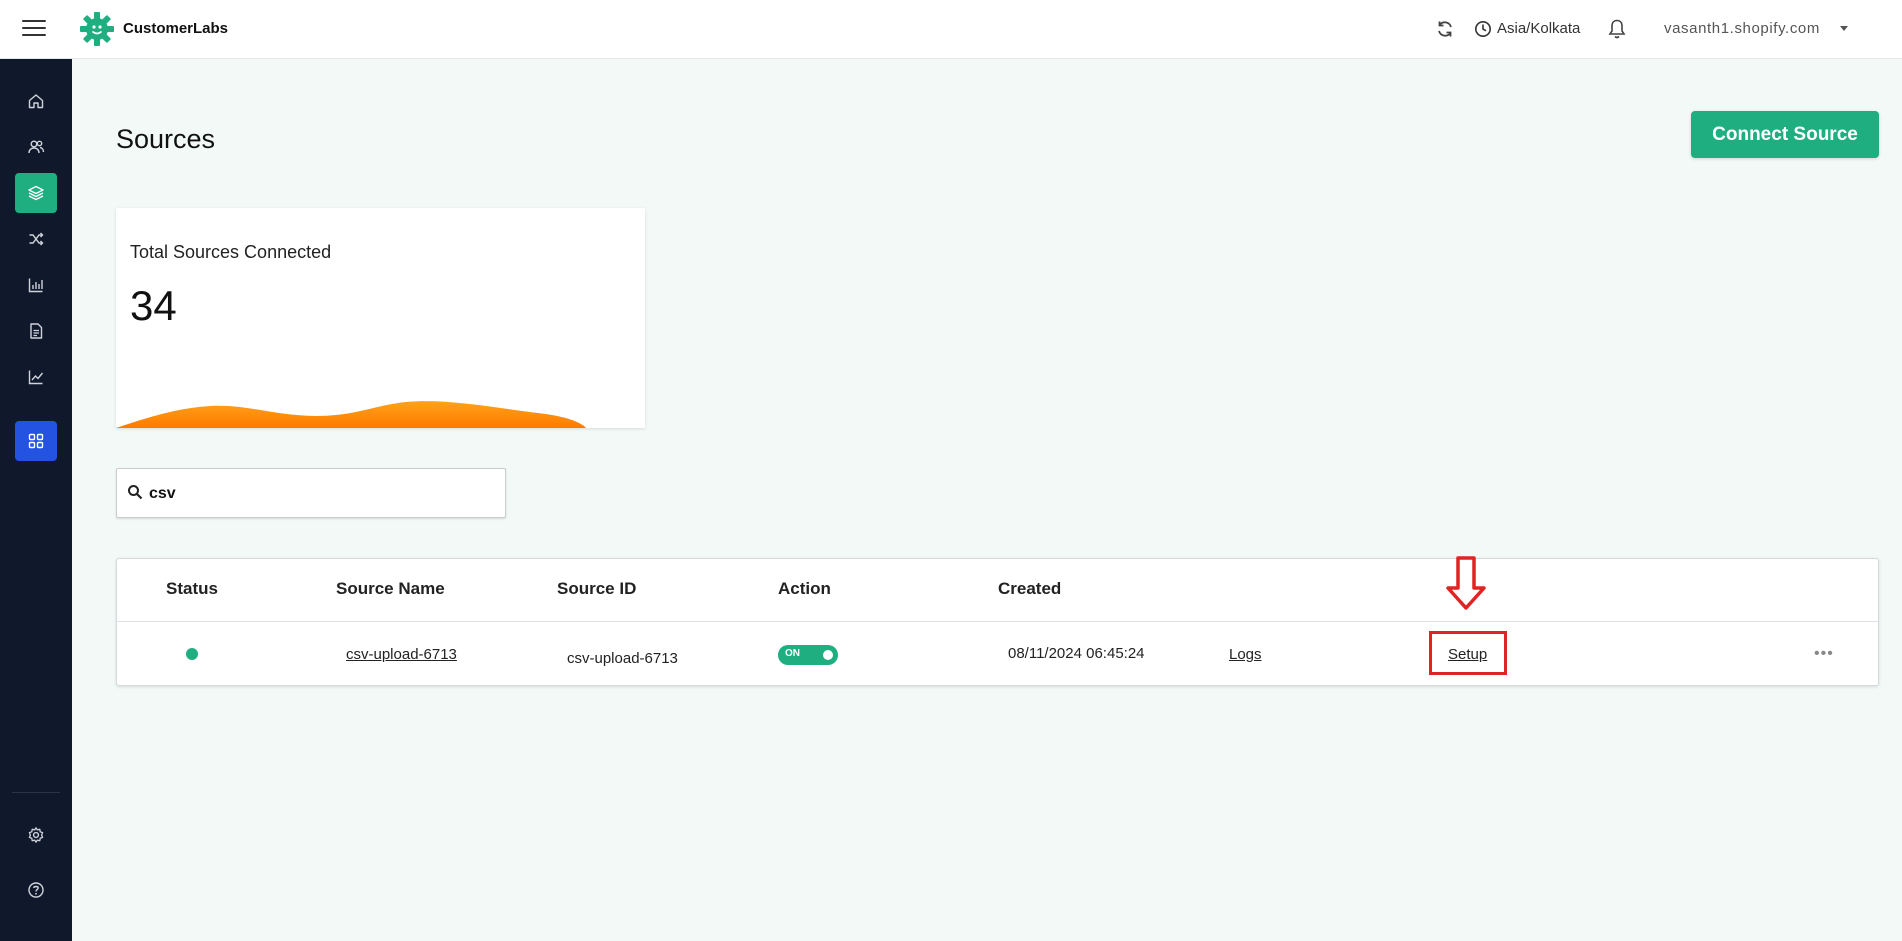 This screenshot has height=941, width=1902. I want to click on customerlabs-logo-icon, so click(97, 29).